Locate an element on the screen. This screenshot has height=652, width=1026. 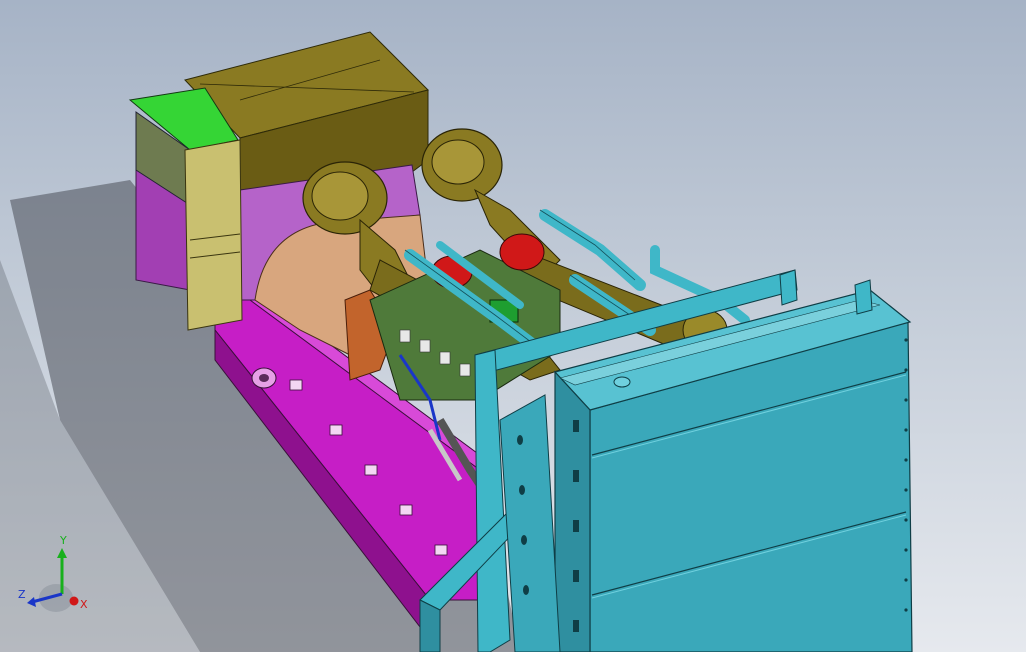
y-axis-arrowhead is located at coordinates (62, 553).